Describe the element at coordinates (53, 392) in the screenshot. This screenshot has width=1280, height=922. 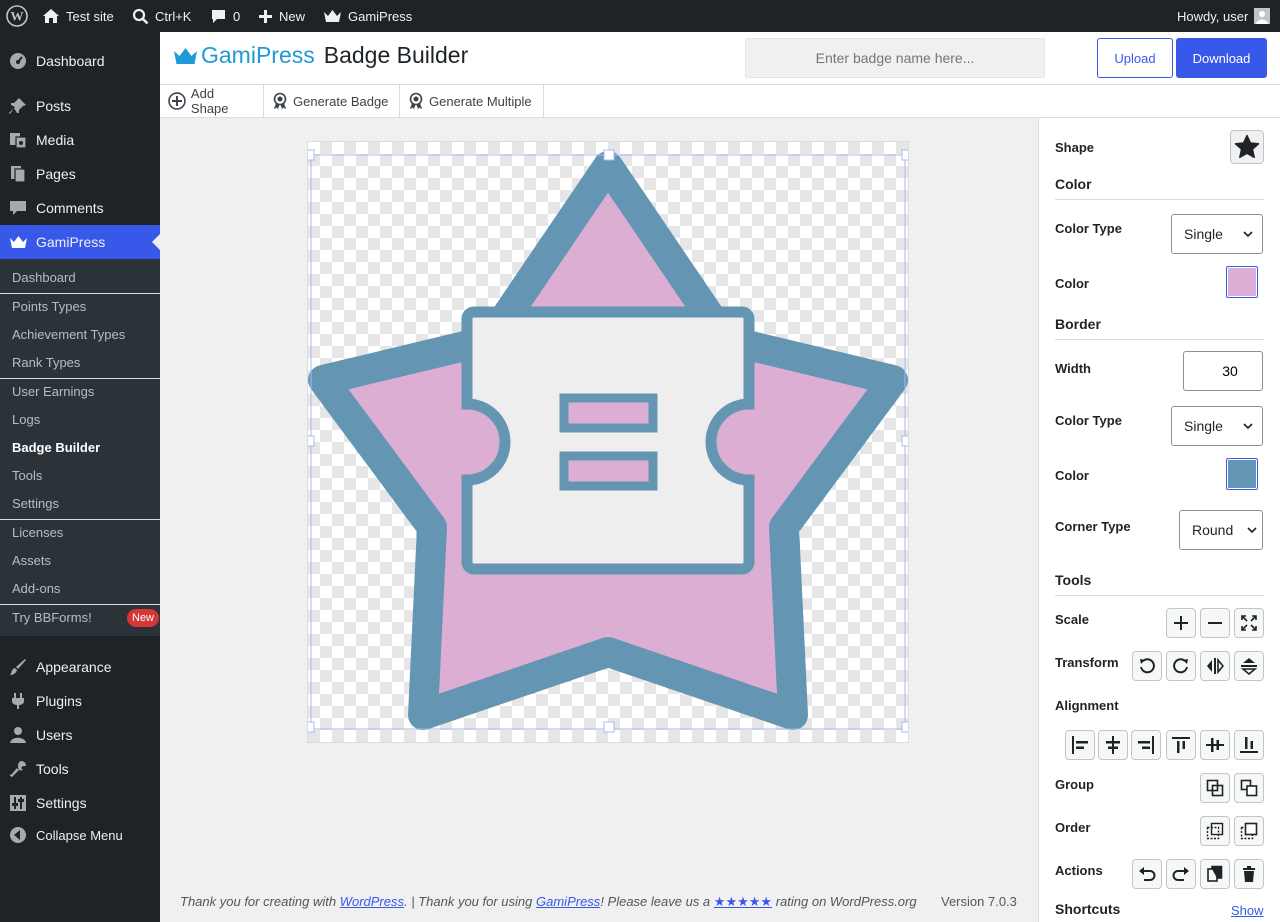
I see `submenu-item-user-earnings: User Earnings` at that location.